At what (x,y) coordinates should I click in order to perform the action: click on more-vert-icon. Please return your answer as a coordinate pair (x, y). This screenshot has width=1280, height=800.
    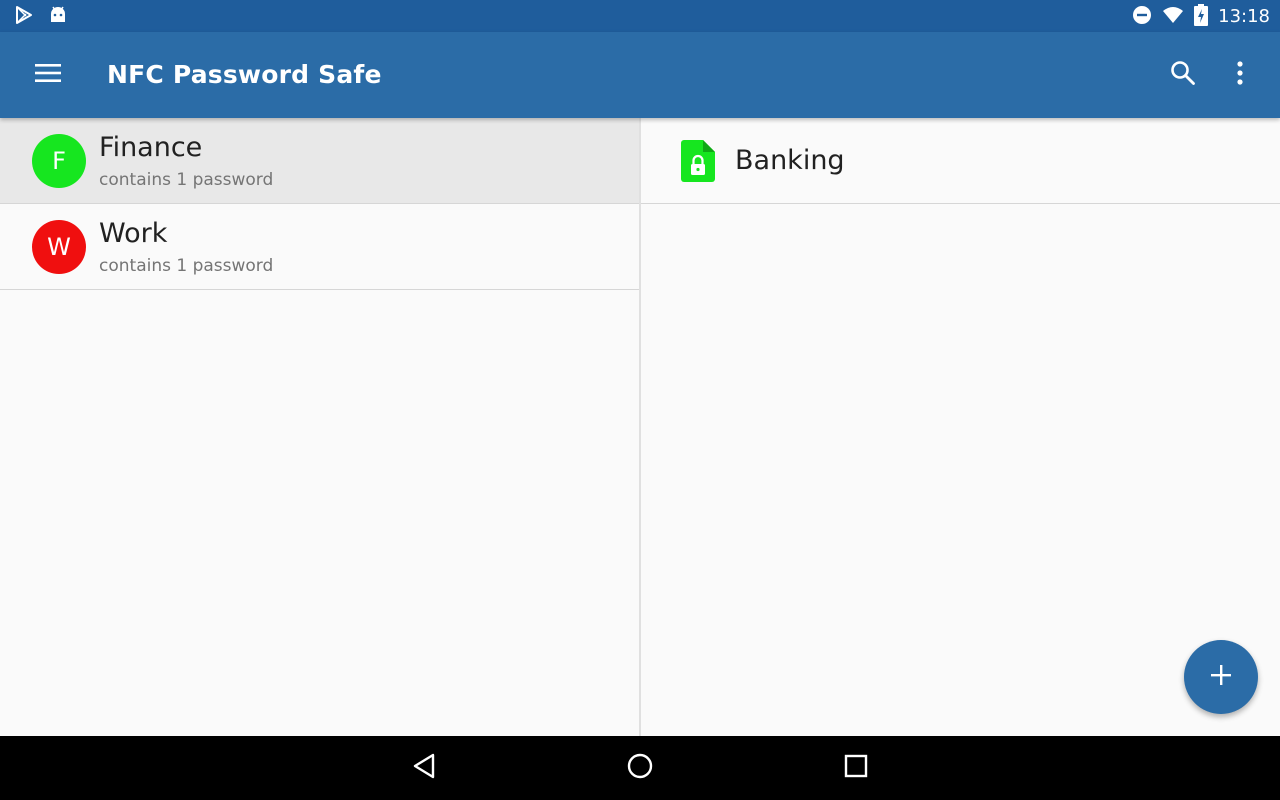
    Looking at the image, I should click on (1240, 75).